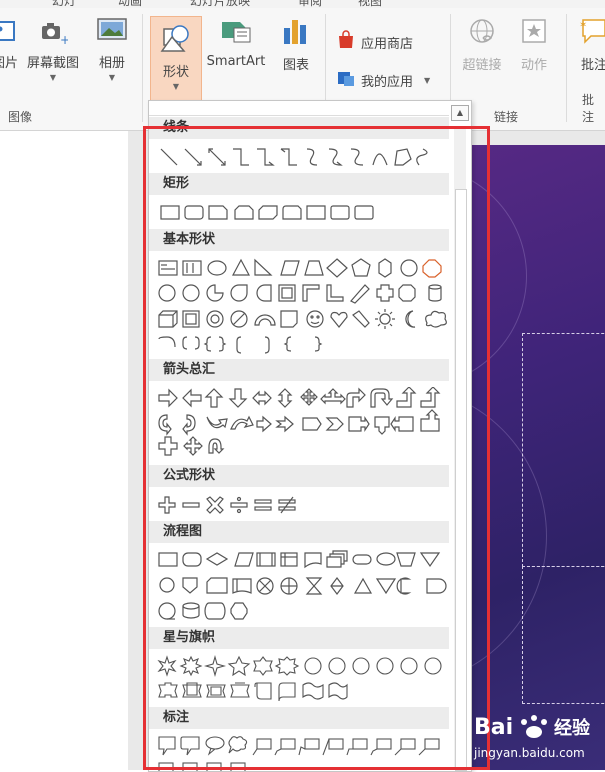 The width and height of the screenshot is (605, 772). I want to click on app-store-button: 应用商店, so click(374, 42).